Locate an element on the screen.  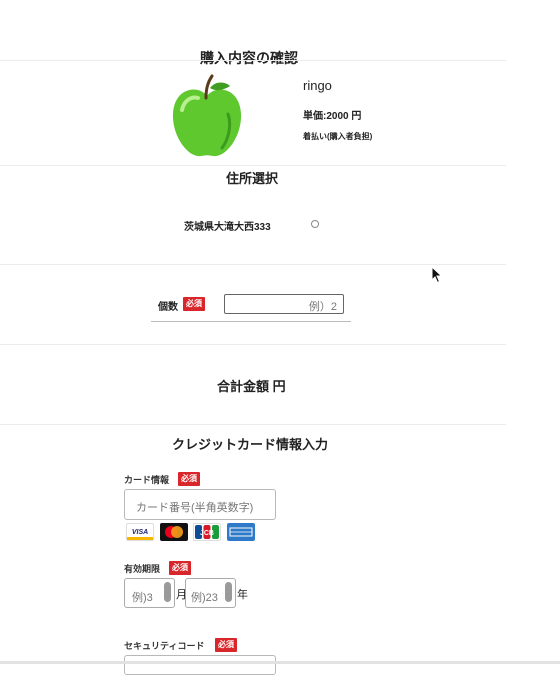
mastercard-icon is located at coordinates (174, 532).